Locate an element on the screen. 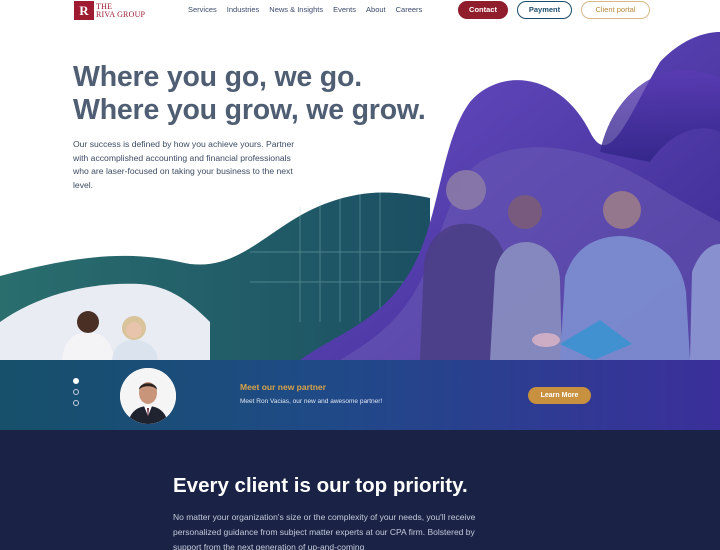 This screenshot has height=550, width=720. nav-link-about: About is located at coordinates (376, 9).